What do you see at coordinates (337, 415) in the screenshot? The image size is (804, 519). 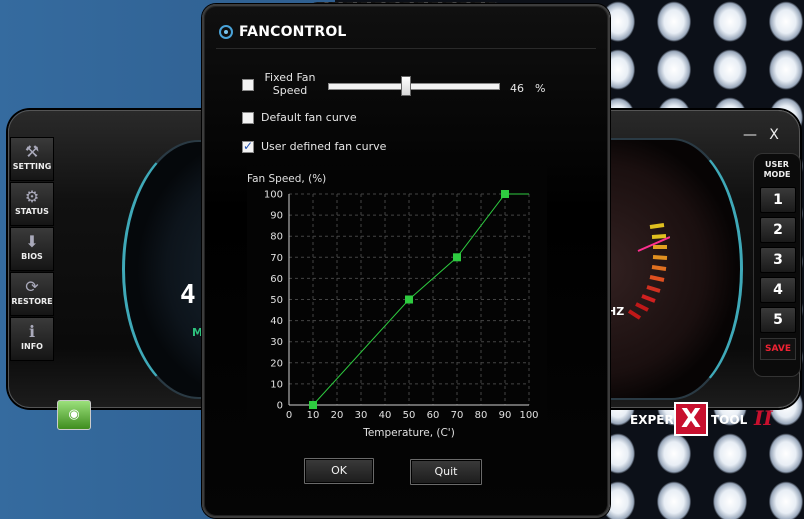 I see `x-tick-label: 20` at bounding box center [337, 415].